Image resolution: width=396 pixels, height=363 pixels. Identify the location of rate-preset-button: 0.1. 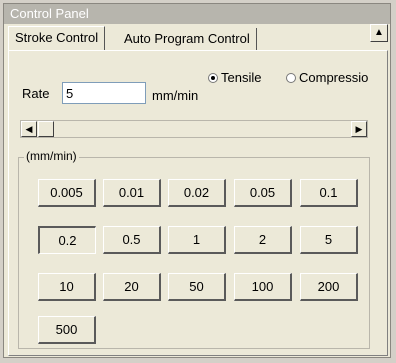
(329, 193).